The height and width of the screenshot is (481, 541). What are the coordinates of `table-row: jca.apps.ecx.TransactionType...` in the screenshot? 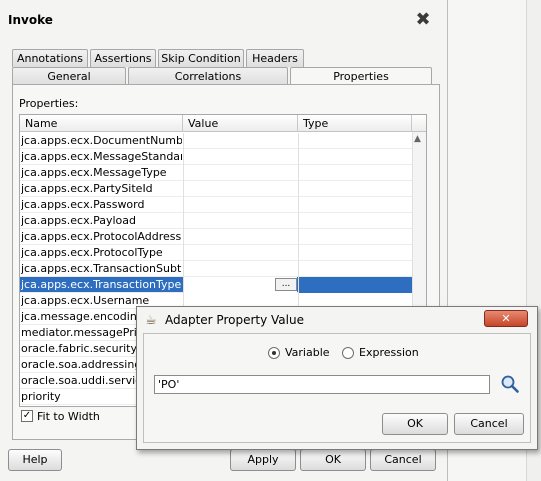 It's located at (216, 285).